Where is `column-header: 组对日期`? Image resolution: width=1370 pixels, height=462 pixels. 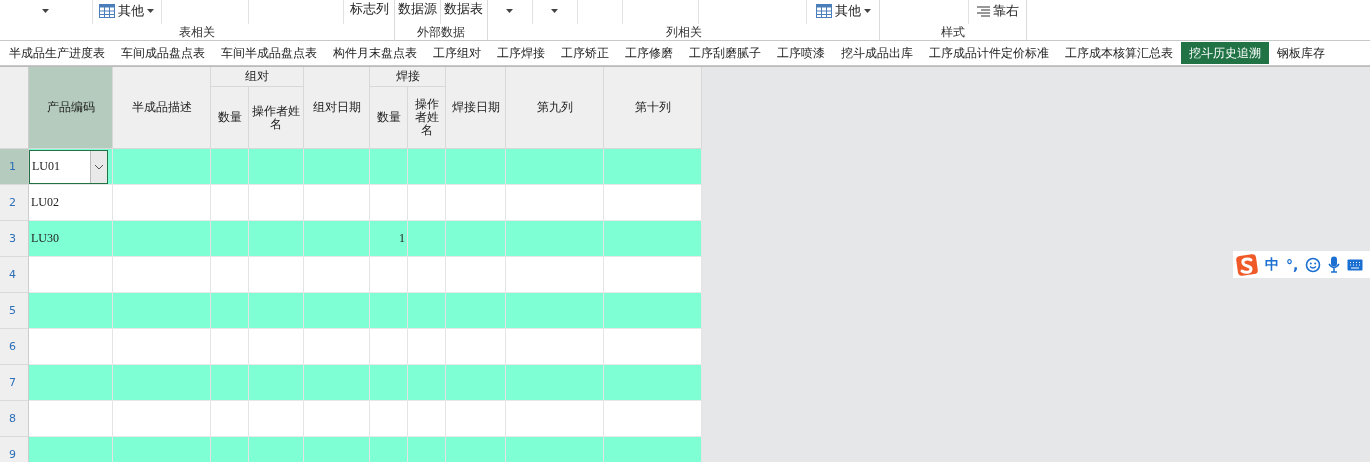
column-header: 组对日期 is located at coordinates (337, 108).